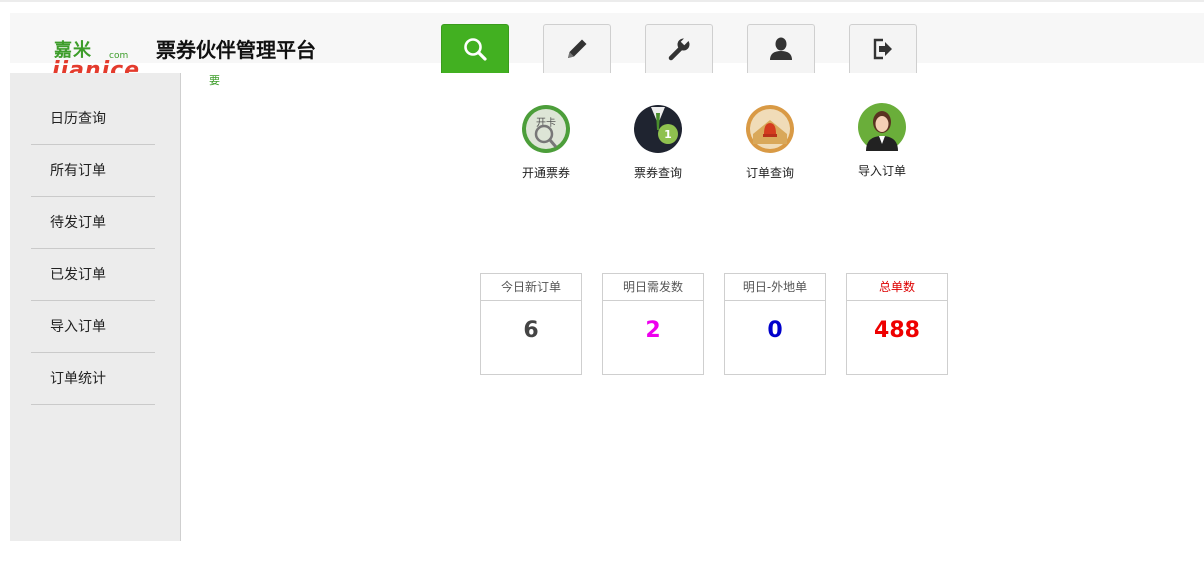  I want to click on stat-card-total-orders: 总单数 488, so click(897, 324).